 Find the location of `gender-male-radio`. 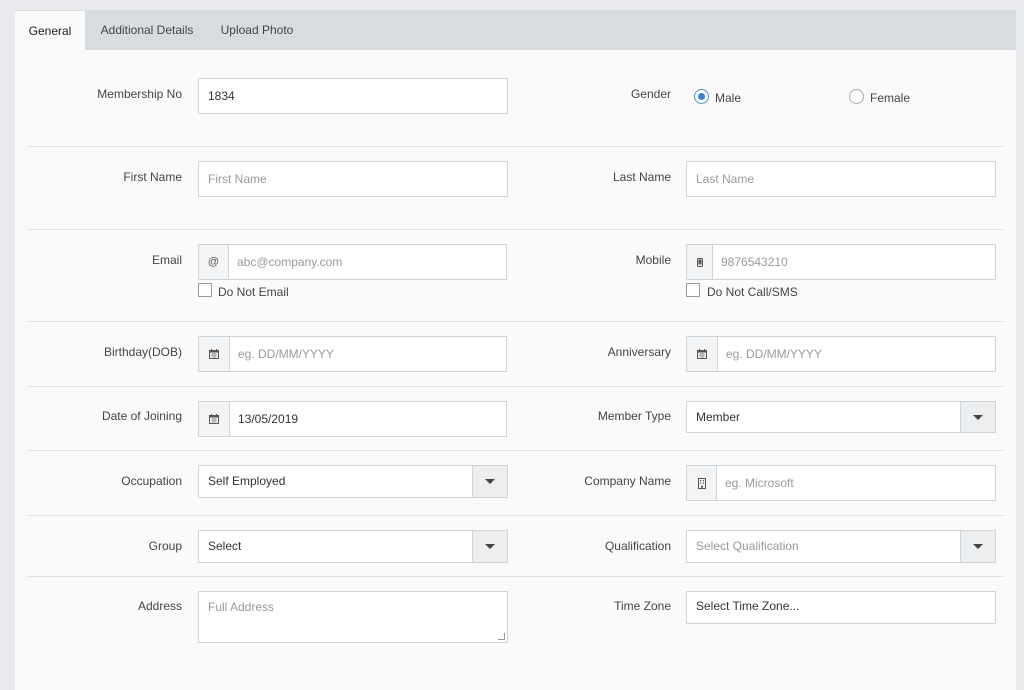

gender-male-radio is located at coordinates (701, 96).